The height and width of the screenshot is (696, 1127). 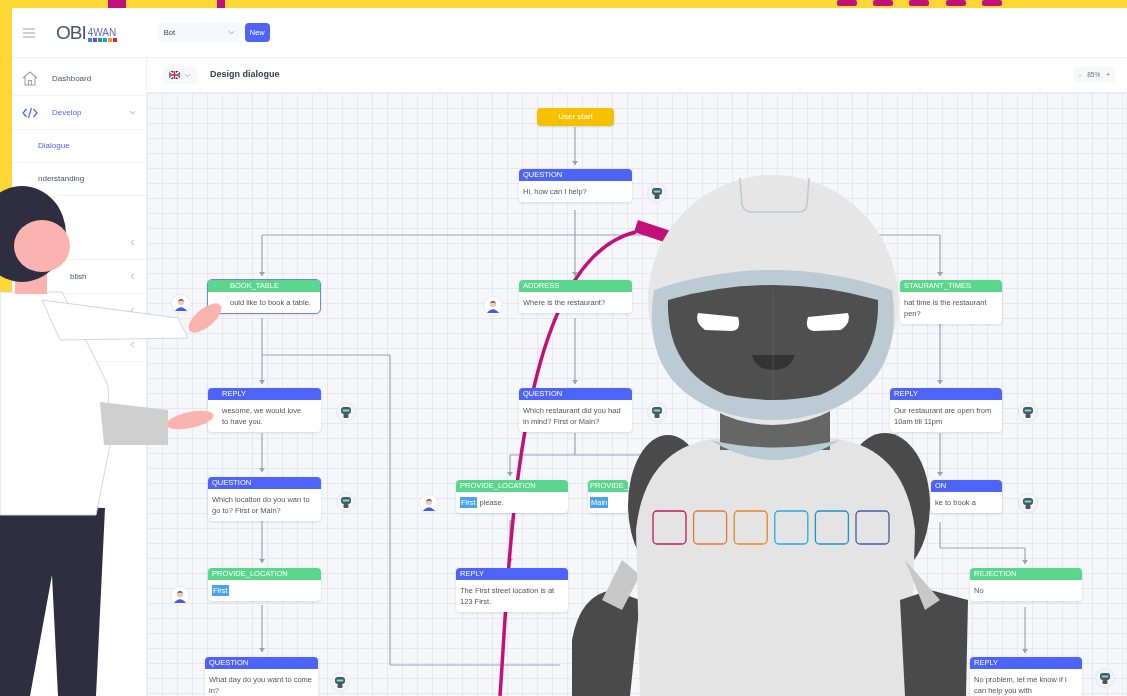 What do you see at coordinates (245, 75) in the screenshot?
I see `page-title: Design dialogue` at bounding box center [245, 75].